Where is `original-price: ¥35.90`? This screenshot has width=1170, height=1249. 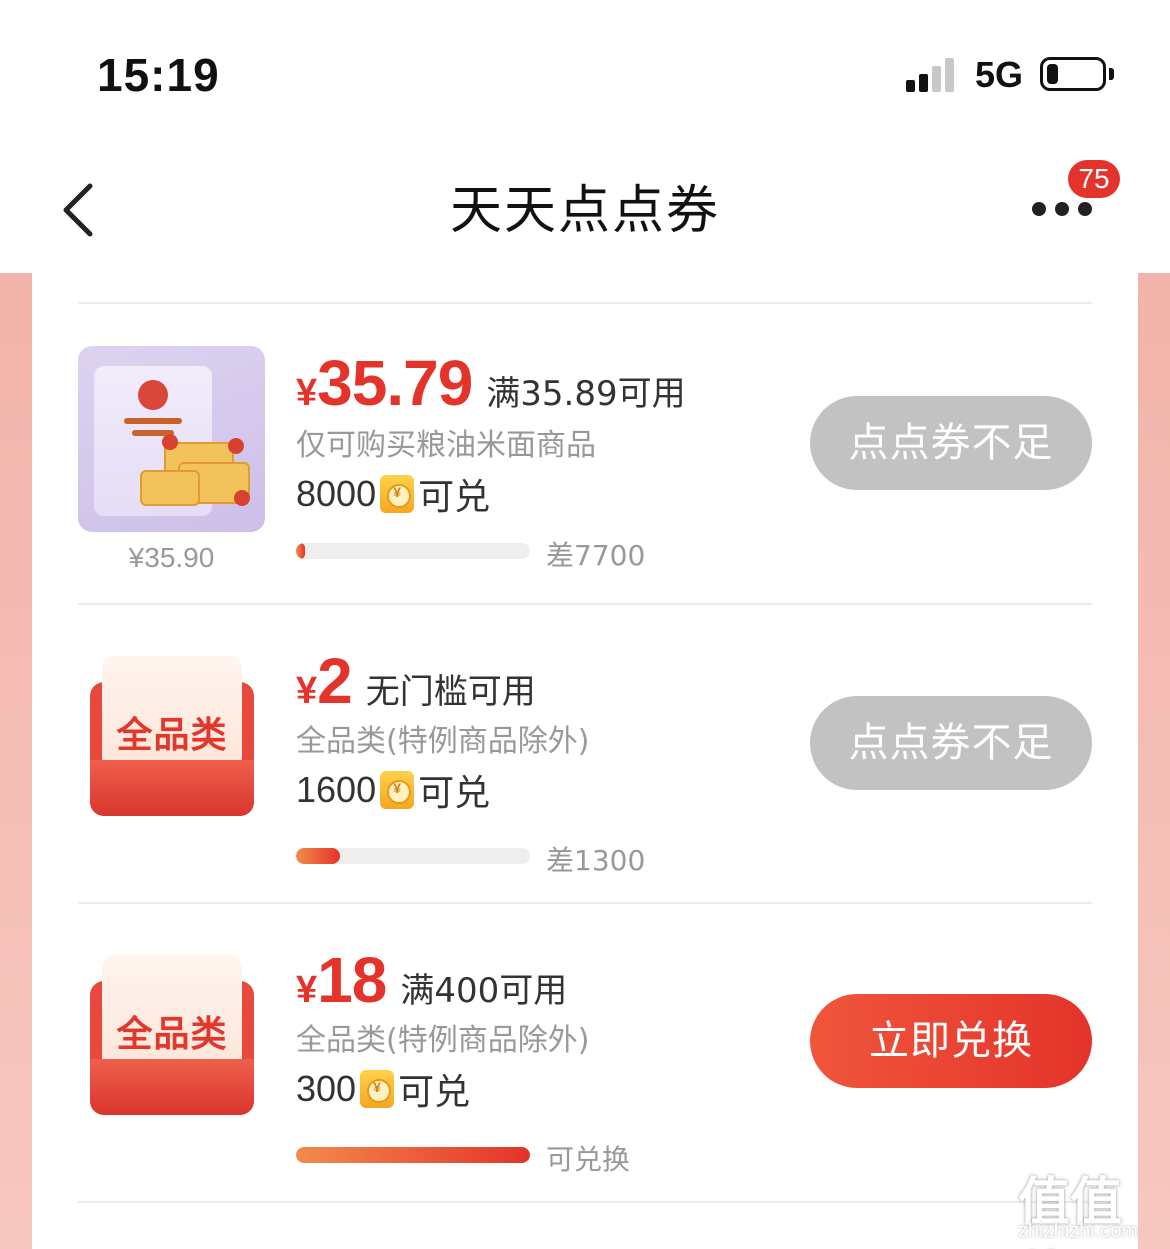 original-price: ¥35.90 is located at coordinates (171, 557).